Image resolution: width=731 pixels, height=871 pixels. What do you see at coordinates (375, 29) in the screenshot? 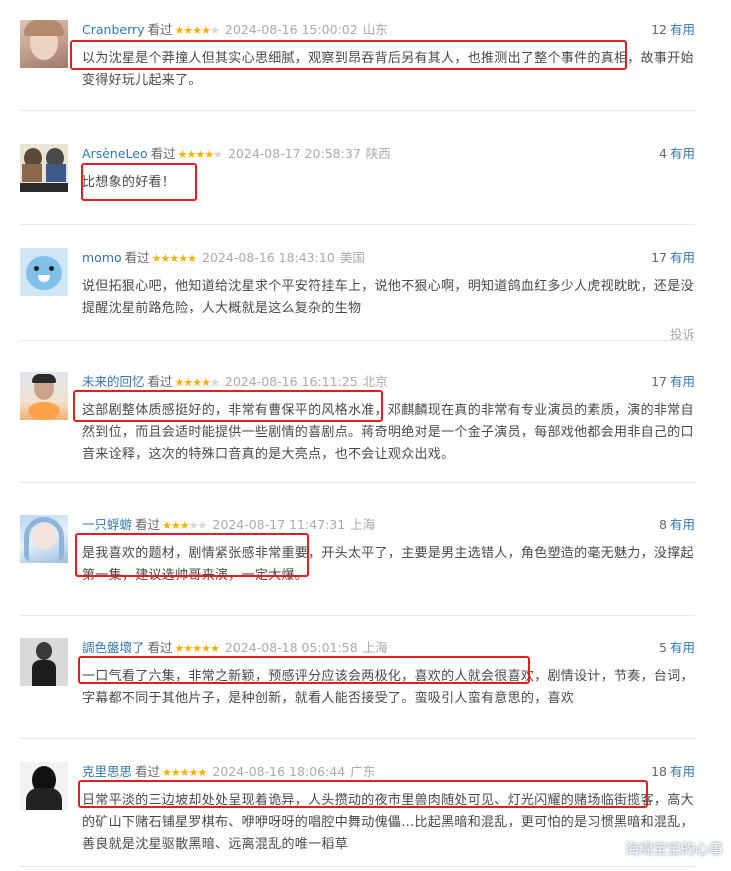
I see `review-location: 山东` at bounding box center [375, 29].